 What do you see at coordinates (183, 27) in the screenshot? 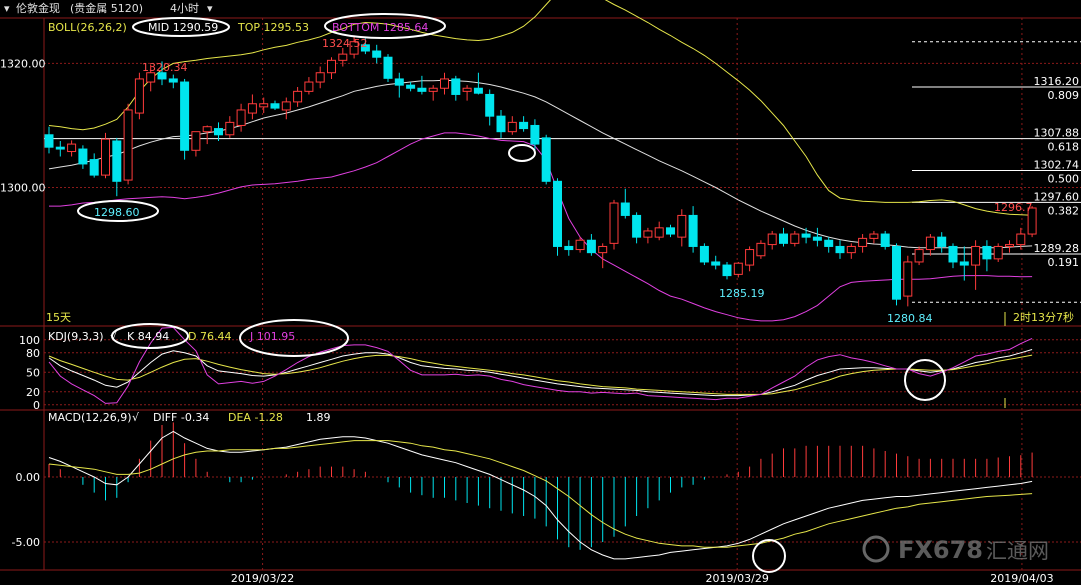
I see `boll-mid-label: MID 1290.59` at bounding box center [183, 27].